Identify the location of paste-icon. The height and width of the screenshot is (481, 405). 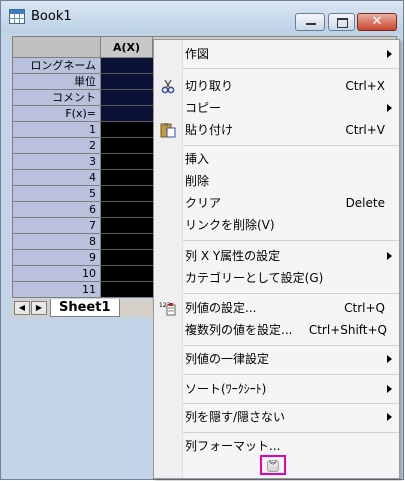
(168, 130).